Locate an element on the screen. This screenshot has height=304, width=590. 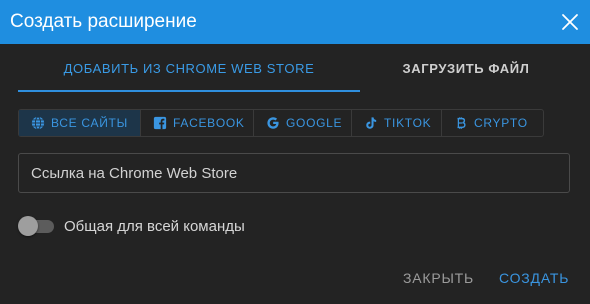
filter-google: GOOGLE is located at coordinates (303, 123).